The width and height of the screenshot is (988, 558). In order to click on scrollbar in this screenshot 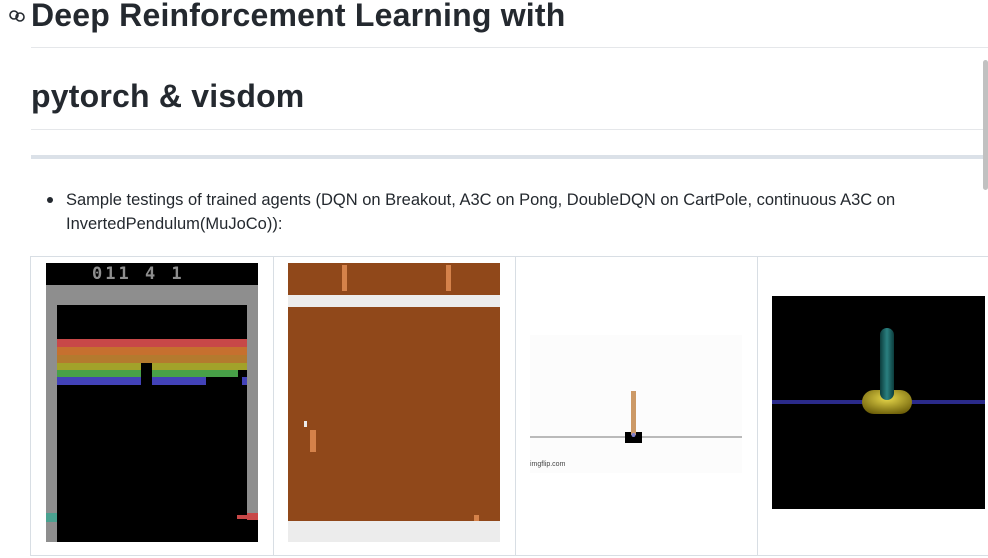, I will do `click(985, 125)`.